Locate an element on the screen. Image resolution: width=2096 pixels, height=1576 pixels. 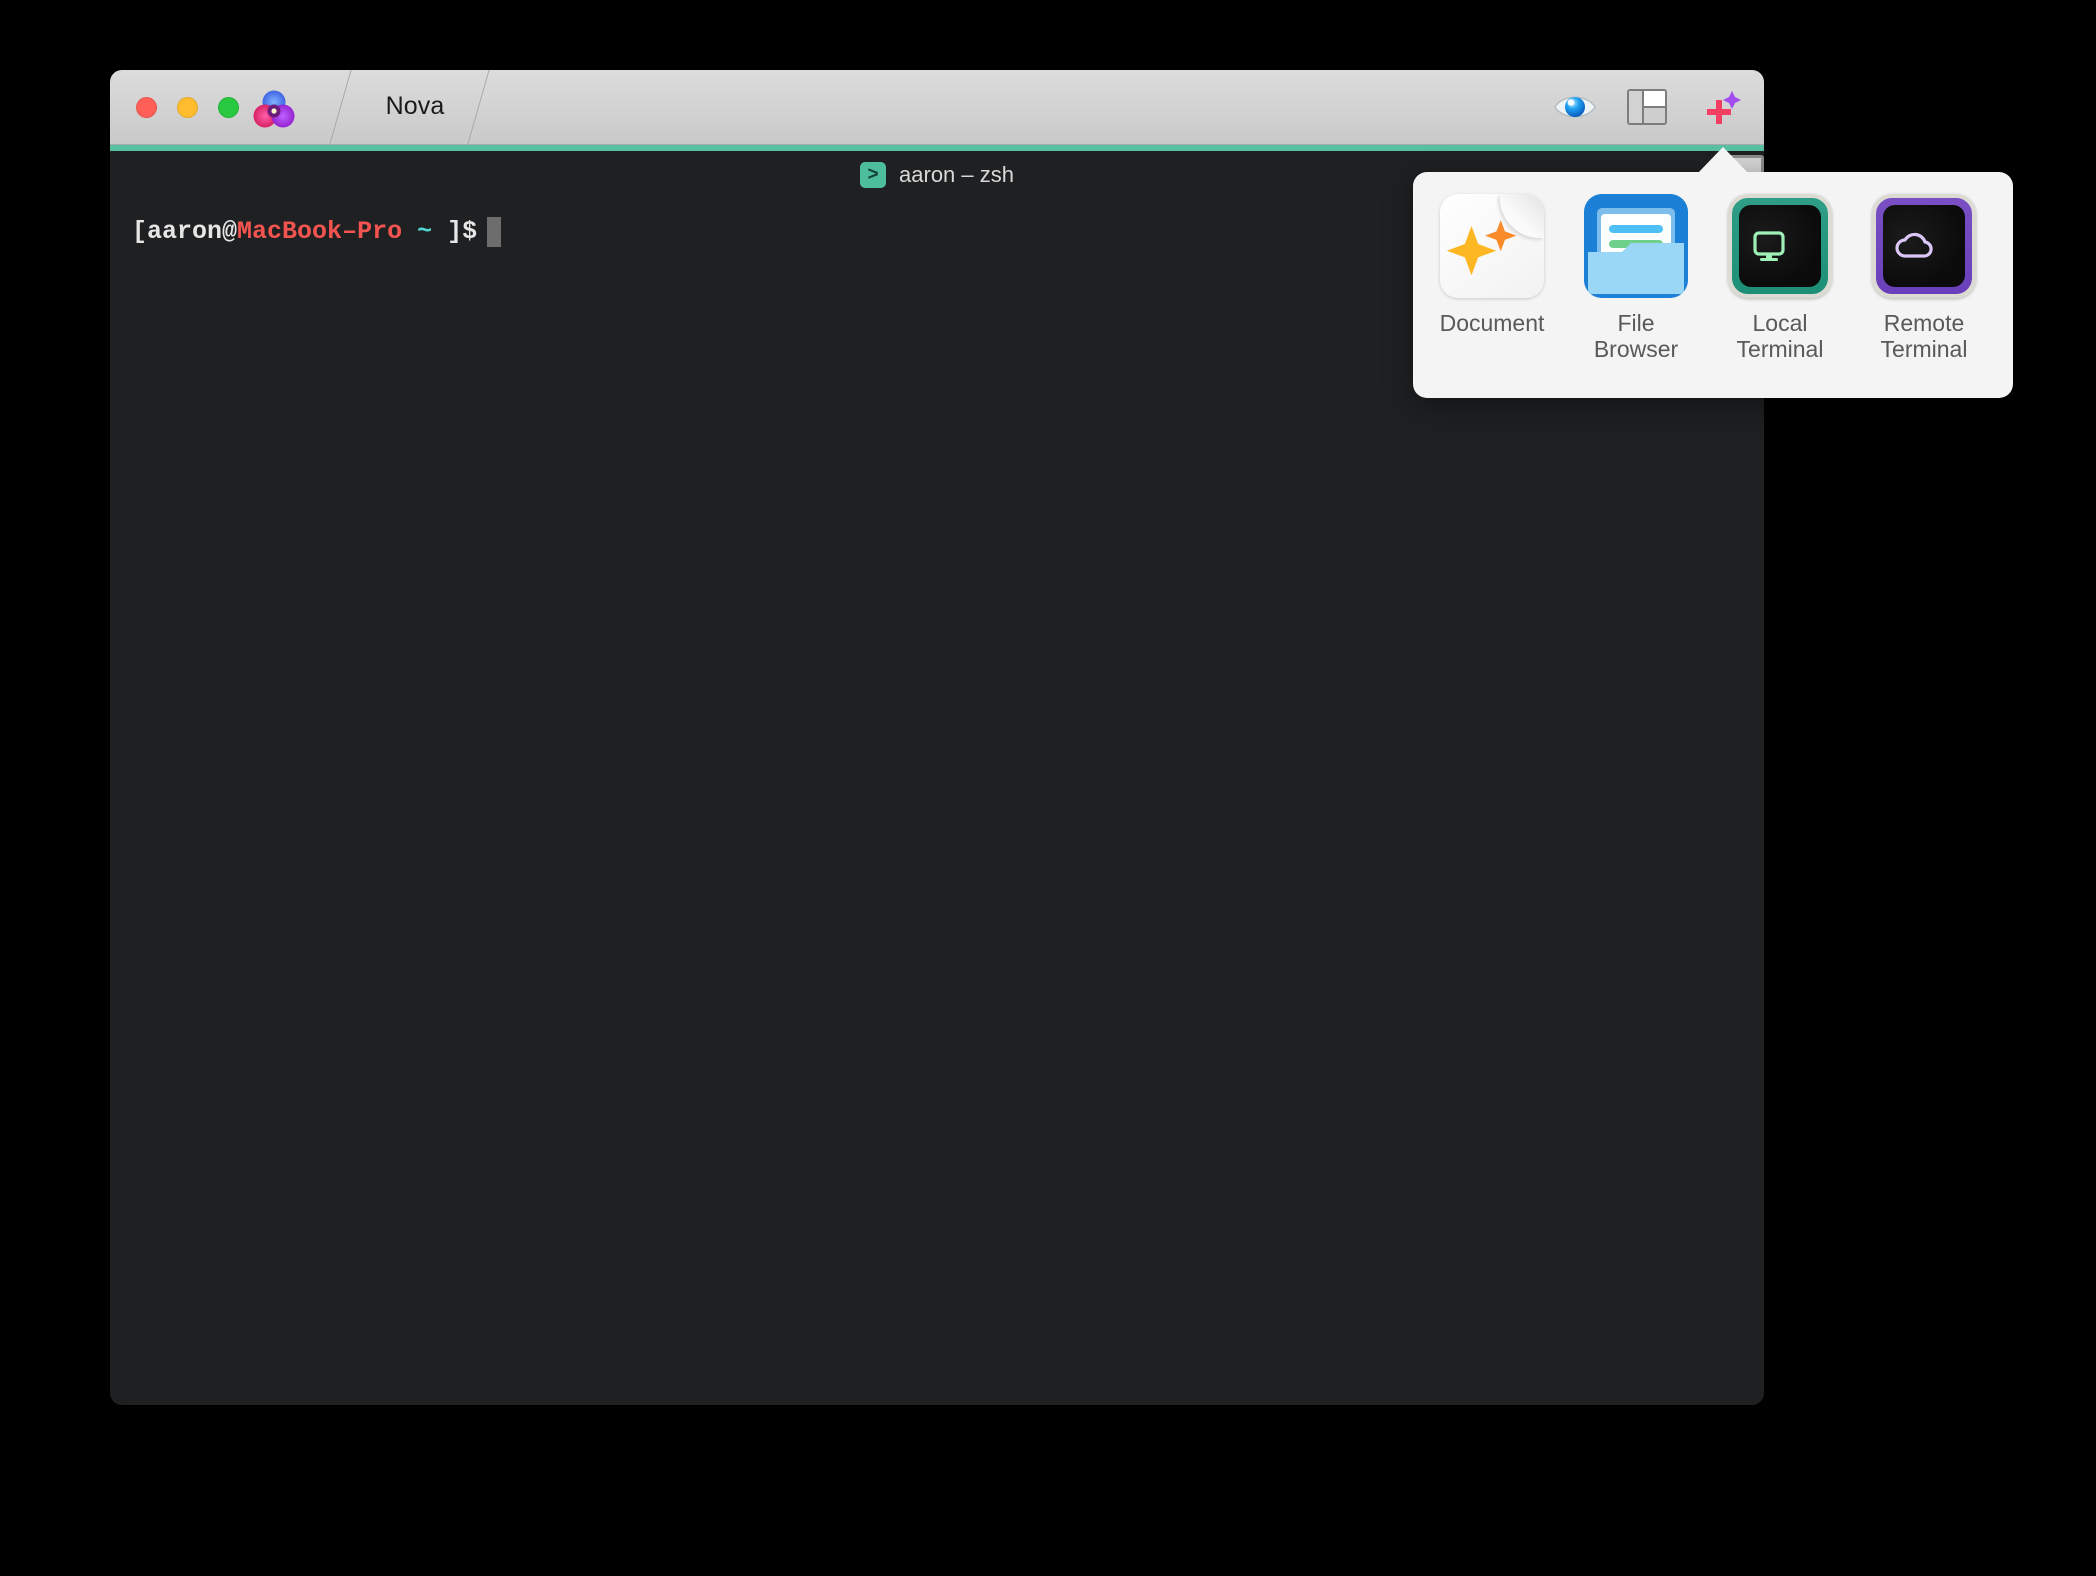
prompt-bracket-close: ] is located at coordinates (455, 231).